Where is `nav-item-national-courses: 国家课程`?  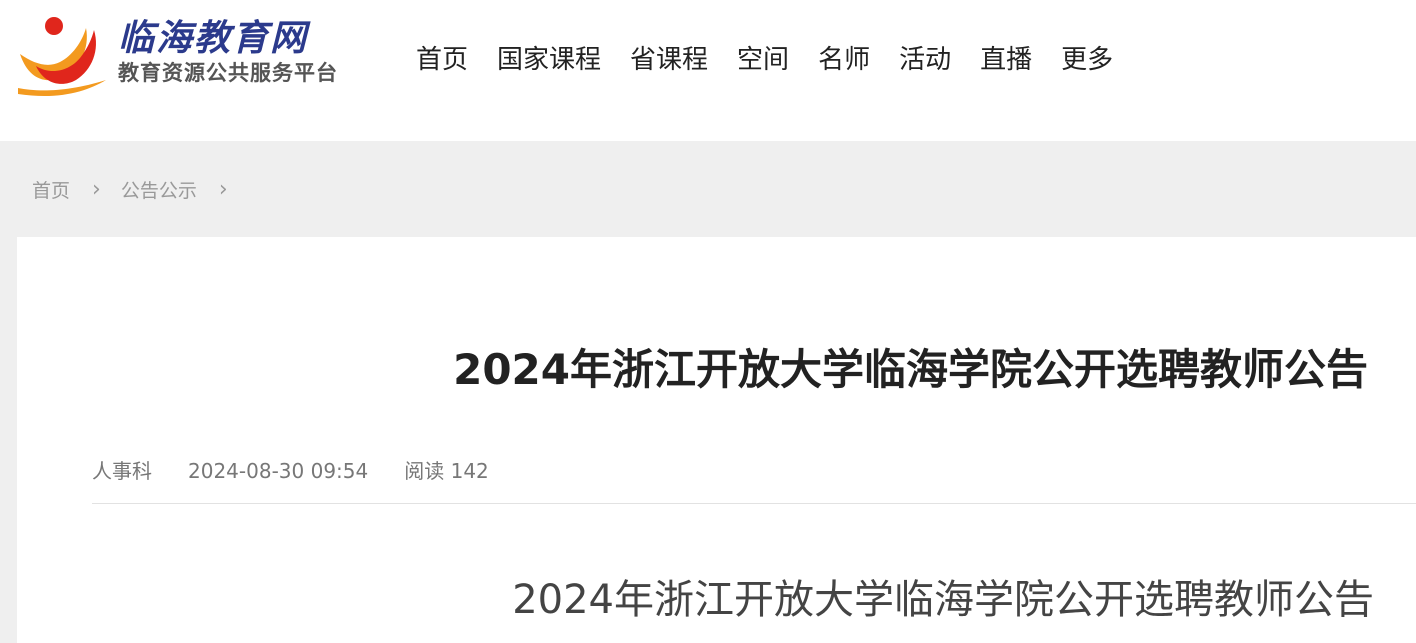 nav-item-national-courses: 国家课程 is located at coordinates (549, 60).